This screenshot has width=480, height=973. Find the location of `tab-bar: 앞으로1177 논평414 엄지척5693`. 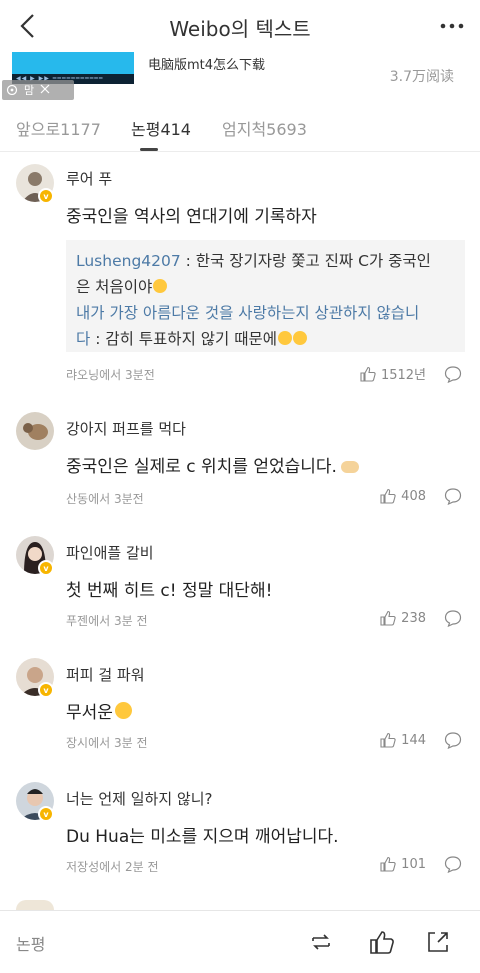

tab-bar: 앞으로1177 논평414 엄지척5693 is located at coordinates (240, 126).